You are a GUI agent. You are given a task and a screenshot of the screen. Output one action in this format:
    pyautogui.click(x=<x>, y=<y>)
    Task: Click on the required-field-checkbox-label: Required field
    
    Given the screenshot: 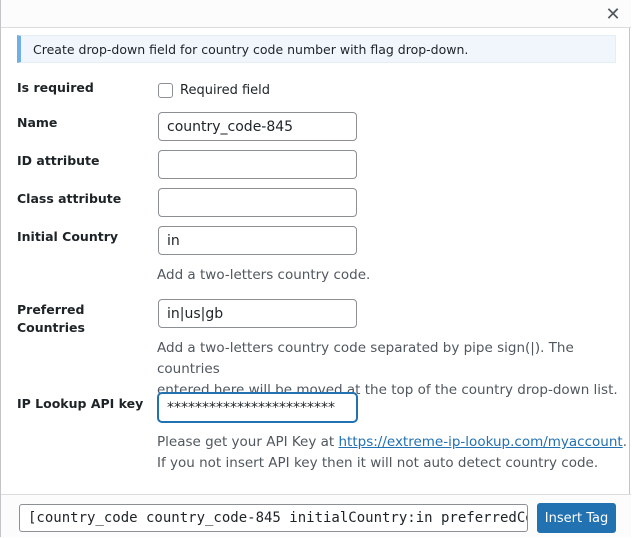 What is the action you would take?
    pyautogui.click(x=225, y=91)
    